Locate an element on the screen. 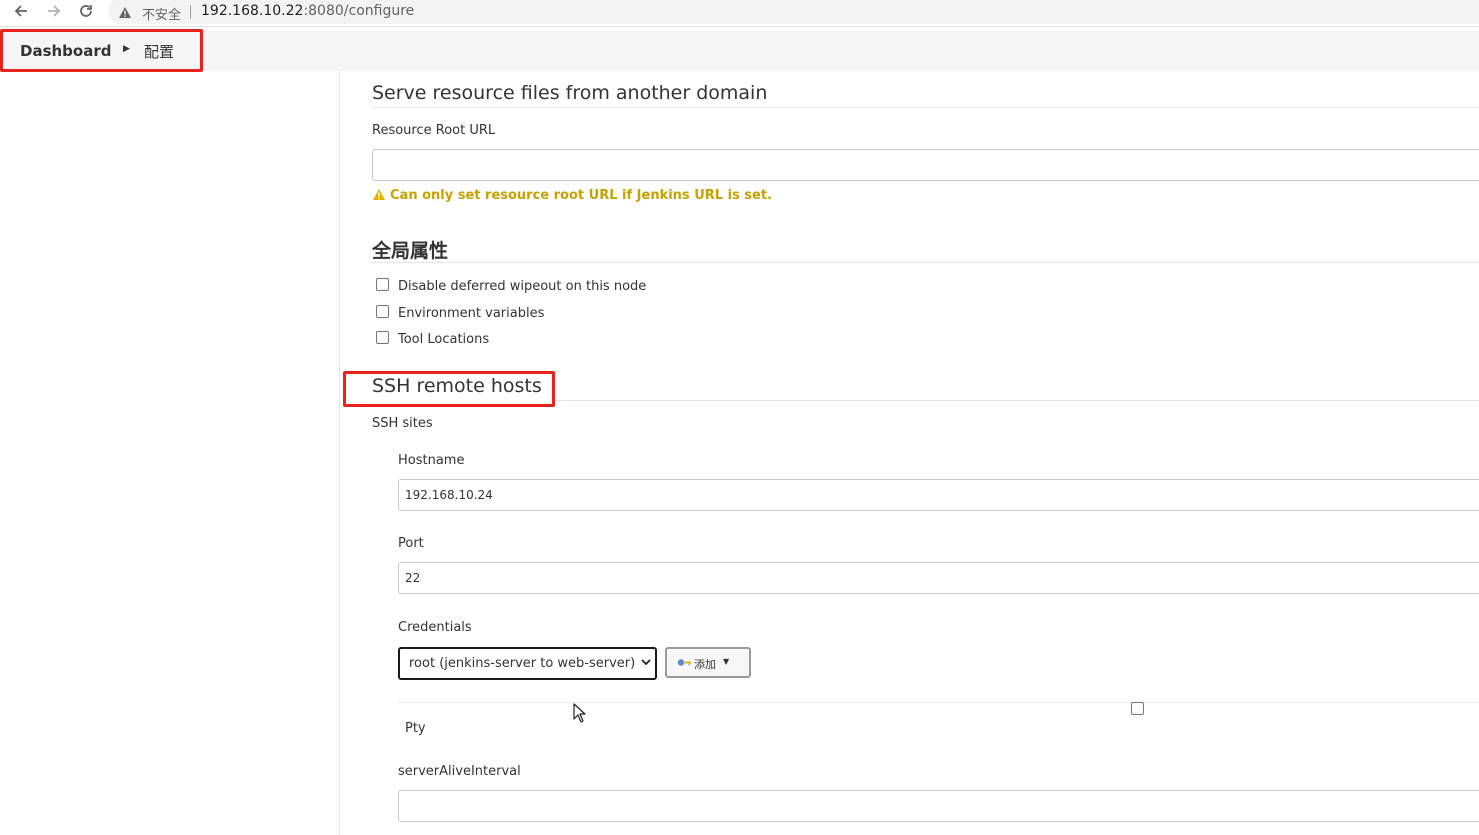 The height and width of the screenshot is (835, 1479). credentials-label: Credentials is located at coordinates (435, 627).